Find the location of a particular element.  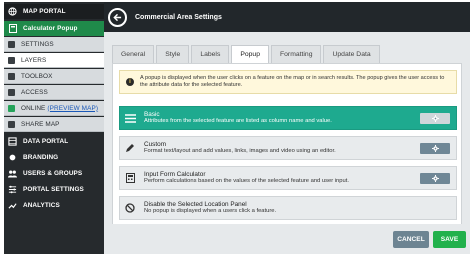

tab-formatting: Formatting is located at coordinates (296, 54).